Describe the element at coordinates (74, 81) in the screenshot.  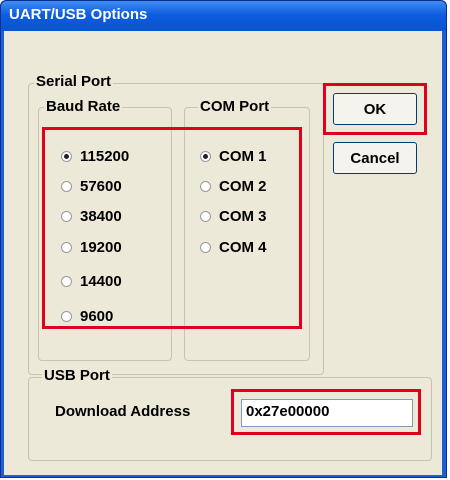
I see `serial-port-label: Serial Port` at that location.